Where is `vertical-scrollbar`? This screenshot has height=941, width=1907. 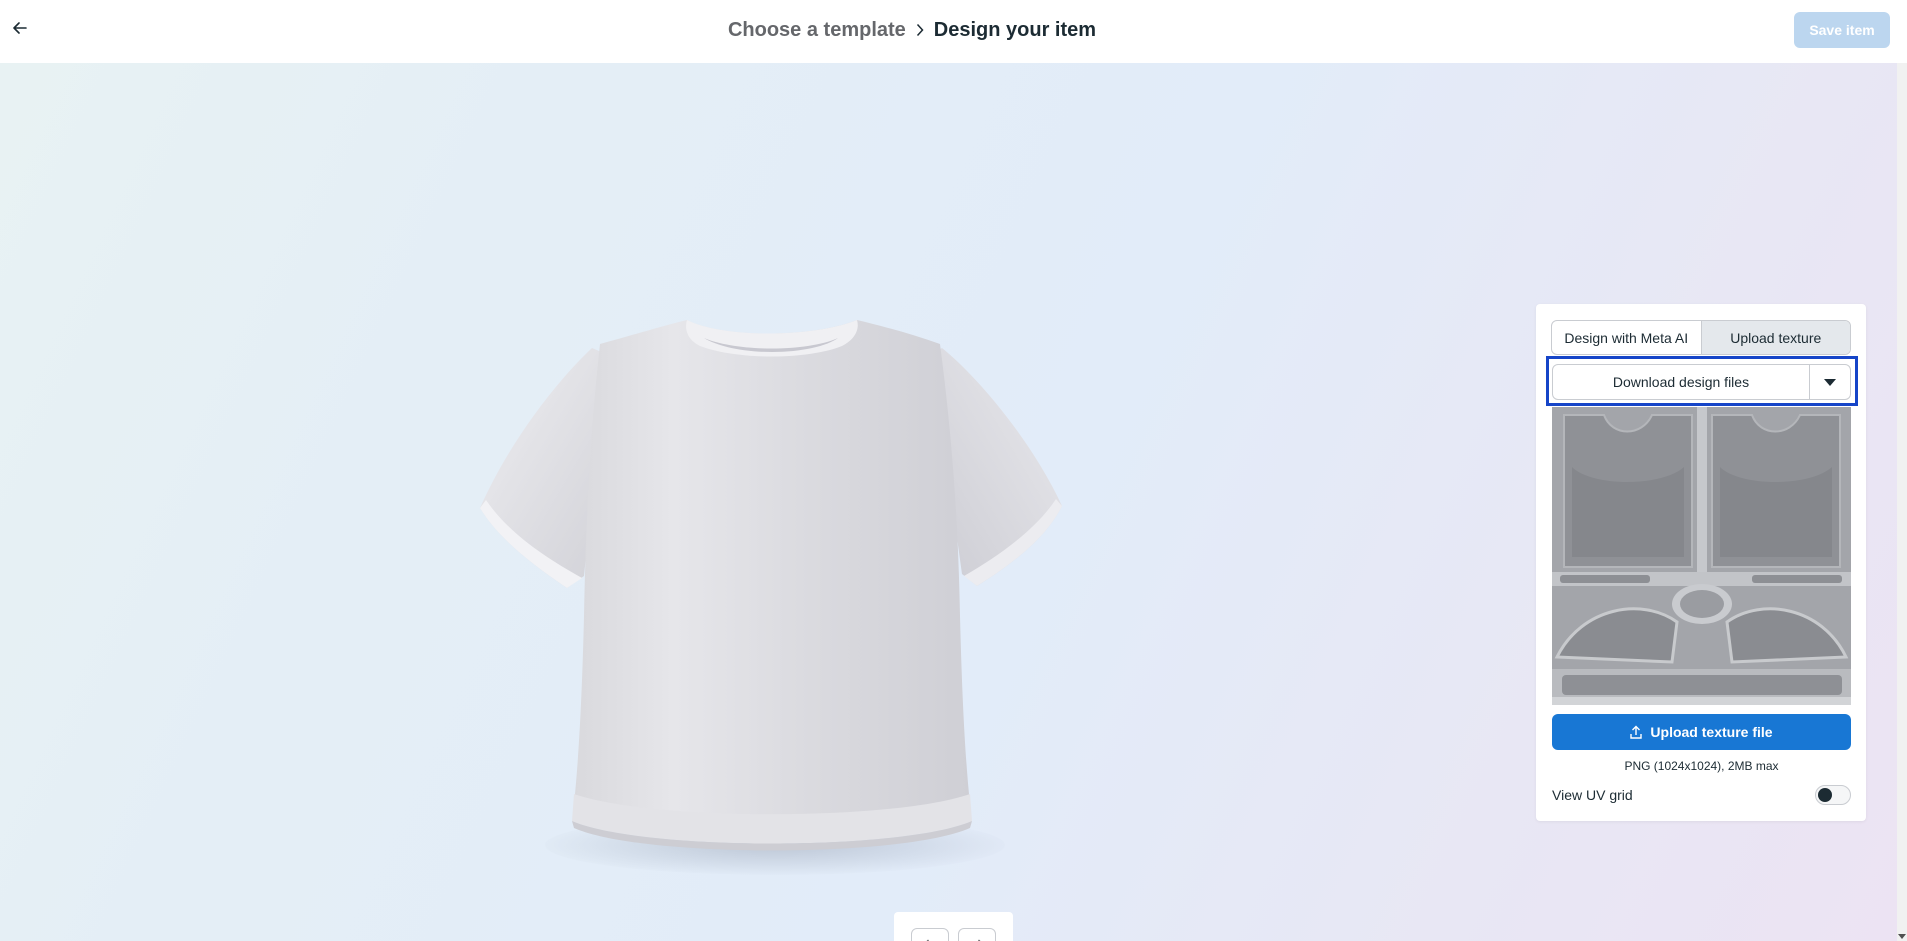
vertical-scrollbar is located at coordinates (1902, 502).